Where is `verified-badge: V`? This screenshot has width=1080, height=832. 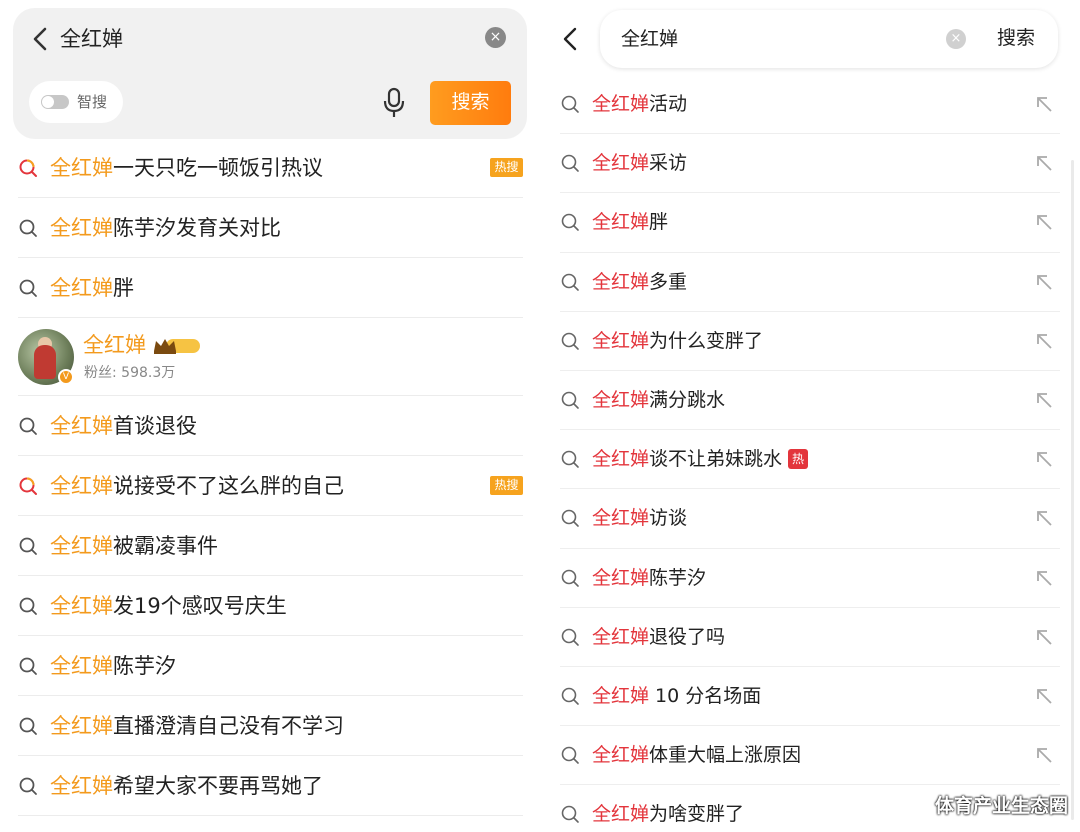 verified-badge: V is located at coordinates (66, 377).